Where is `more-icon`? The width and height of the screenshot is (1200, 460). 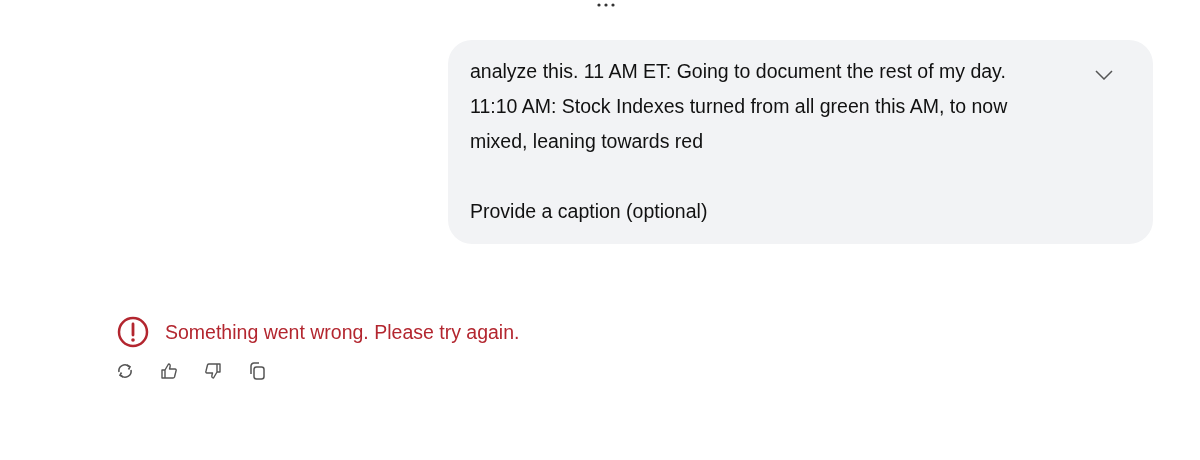
more-icon is located at coordinates (606, 5).